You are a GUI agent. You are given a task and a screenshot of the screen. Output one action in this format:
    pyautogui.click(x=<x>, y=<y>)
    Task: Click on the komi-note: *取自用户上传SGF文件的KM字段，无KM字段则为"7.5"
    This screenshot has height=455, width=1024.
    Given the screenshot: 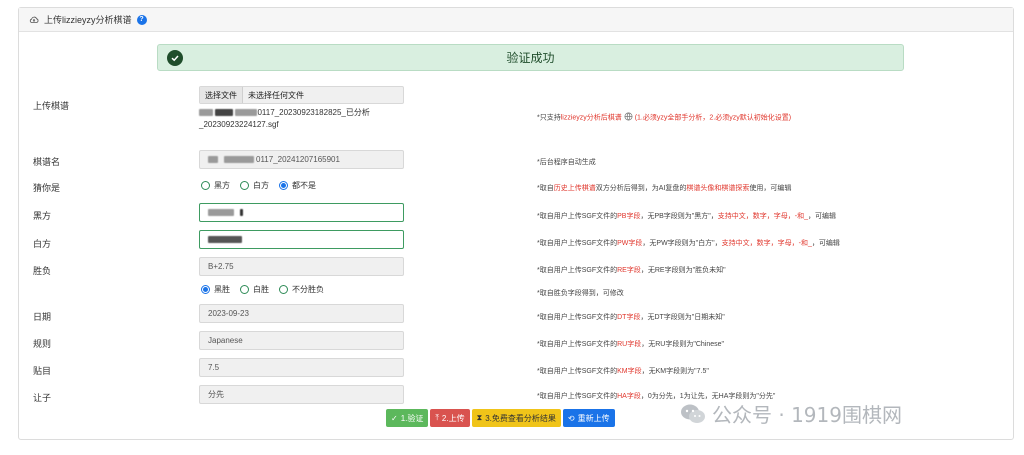 What is the action you would take?
    pyautogui.click(x=623, y=371)
    